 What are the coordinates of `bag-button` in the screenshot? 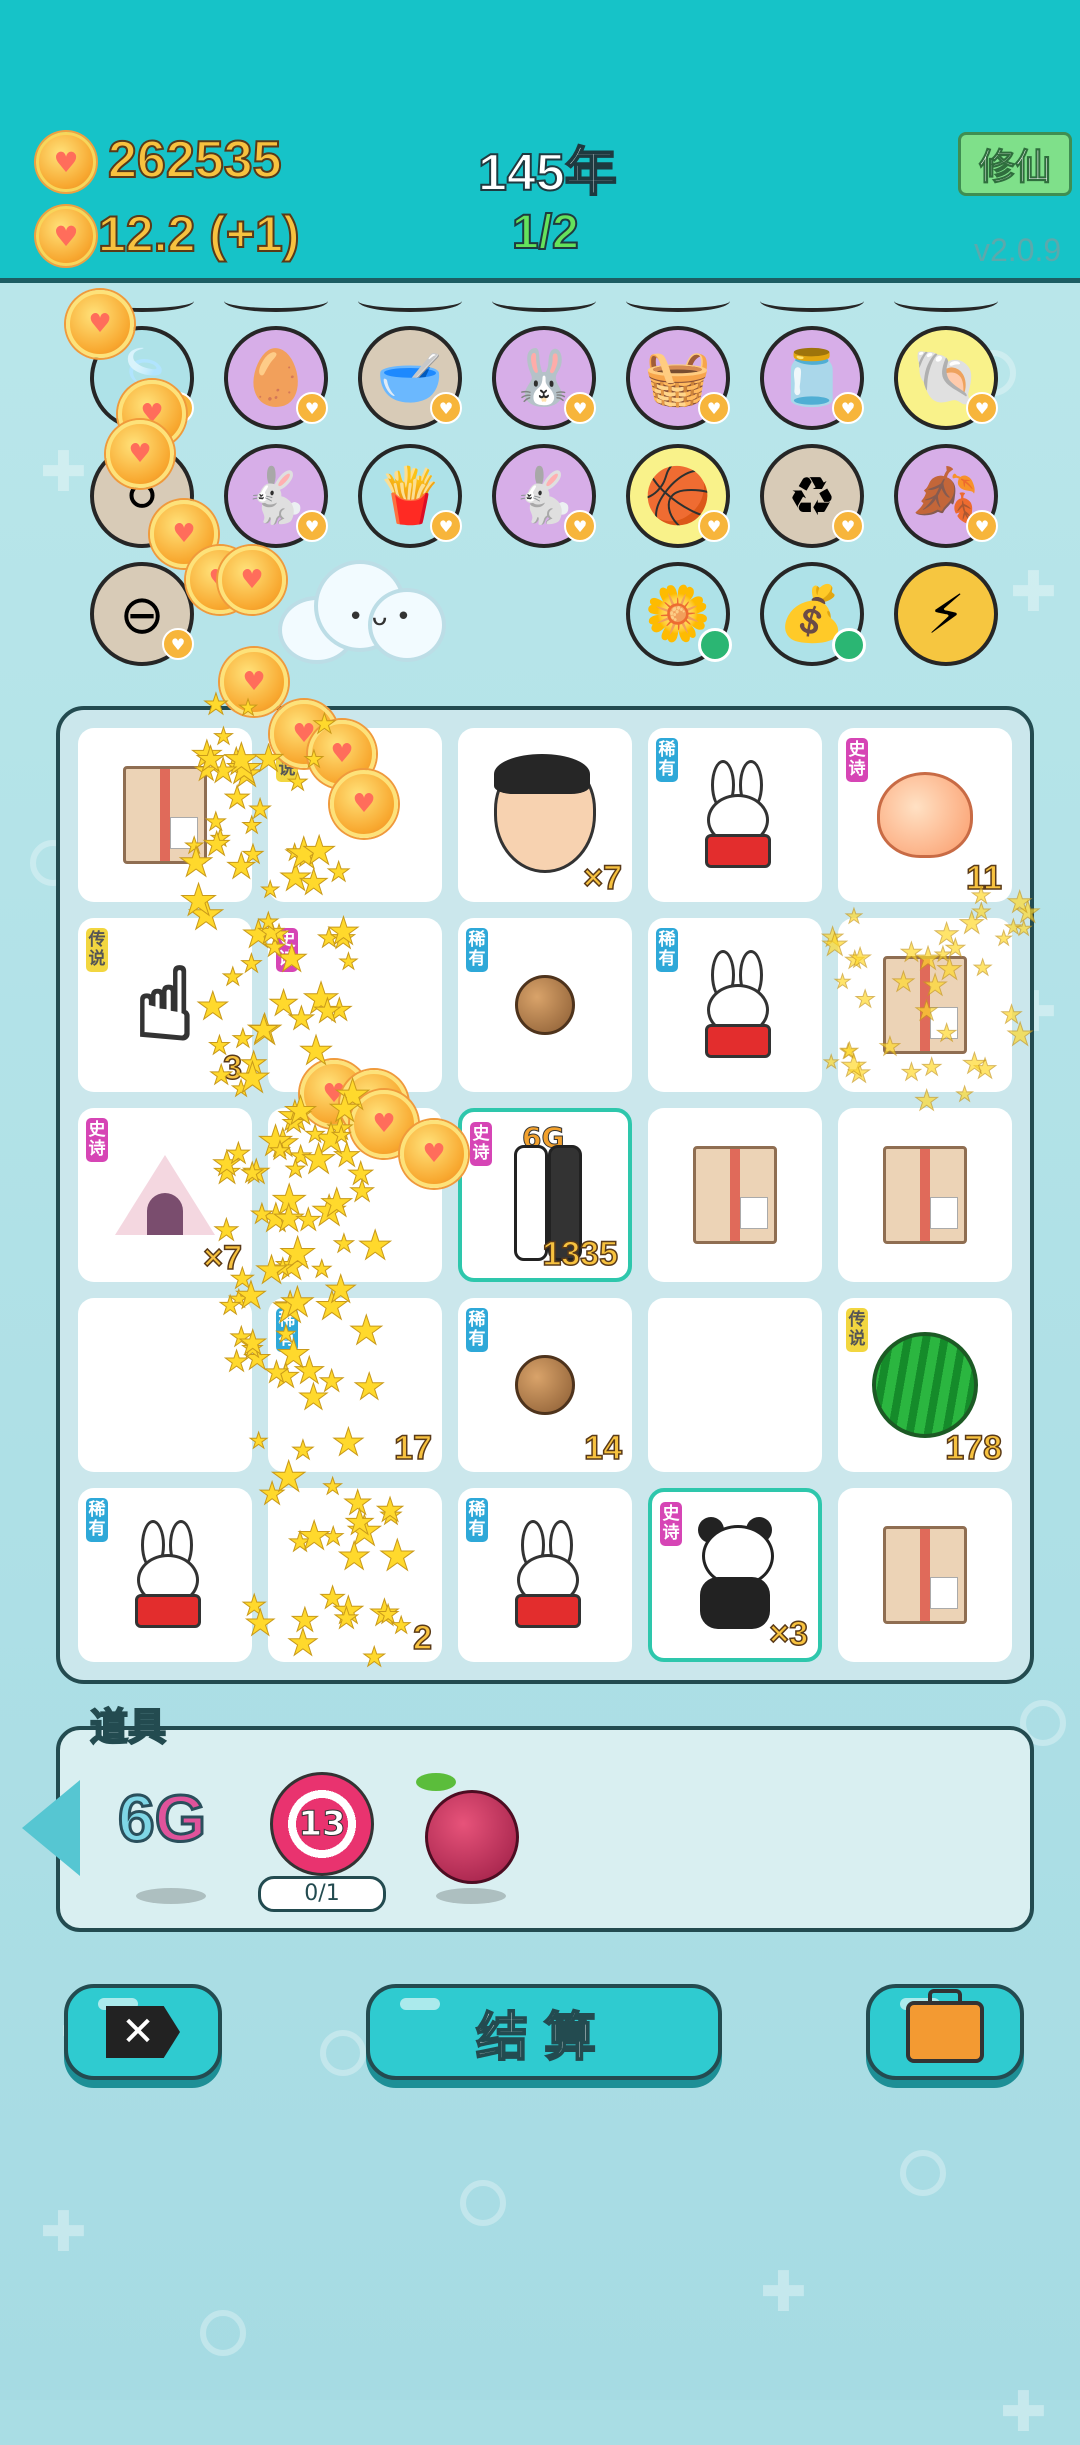 It's located at (945, 2032).